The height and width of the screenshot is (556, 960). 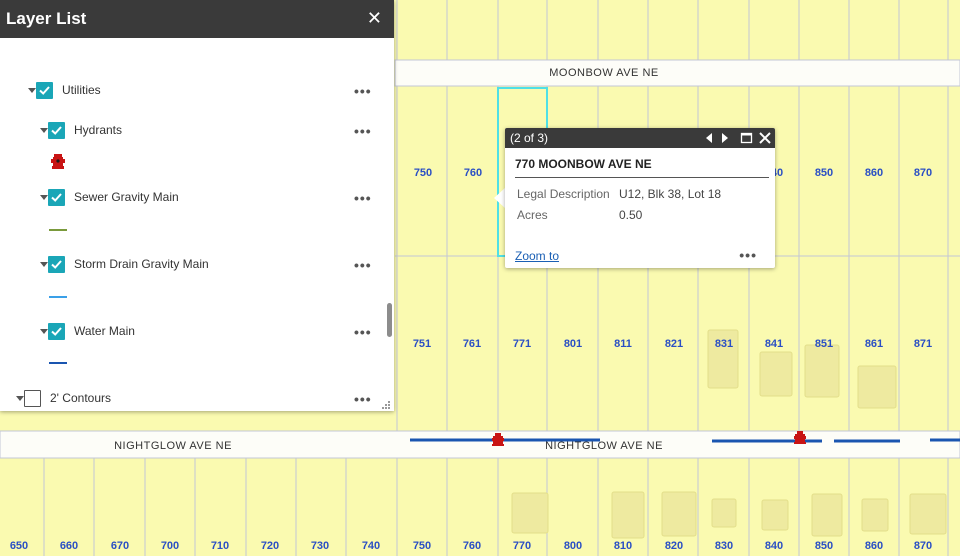 What do you see at coordinates (623, 546) in the screenshot?
I see `parcel-number-label: 810` at bounding box center [623, 546].